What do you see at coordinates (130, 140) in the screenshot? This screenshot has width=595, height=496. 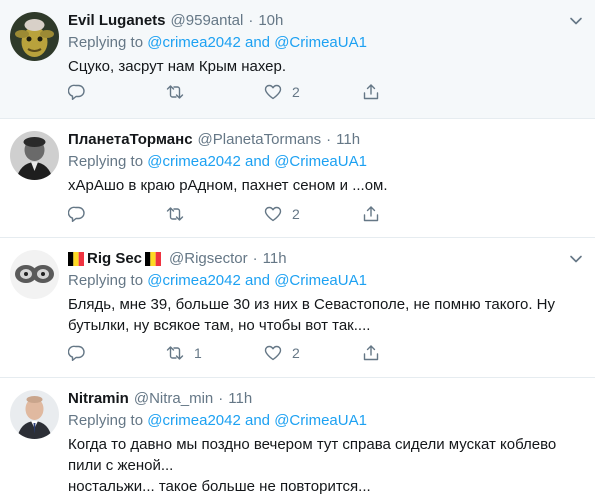 I see `display-name: ПланетаТорманс` at bounding box center [130, 140].